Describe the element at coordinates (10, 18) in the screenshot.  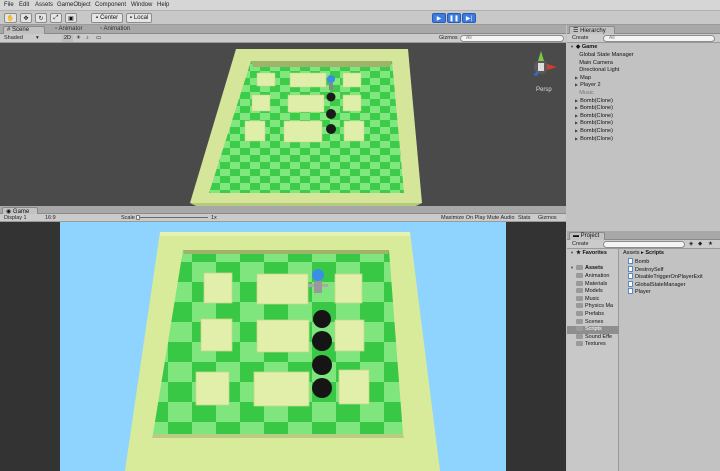
I see `hand-tool-button: ✋` at that location.